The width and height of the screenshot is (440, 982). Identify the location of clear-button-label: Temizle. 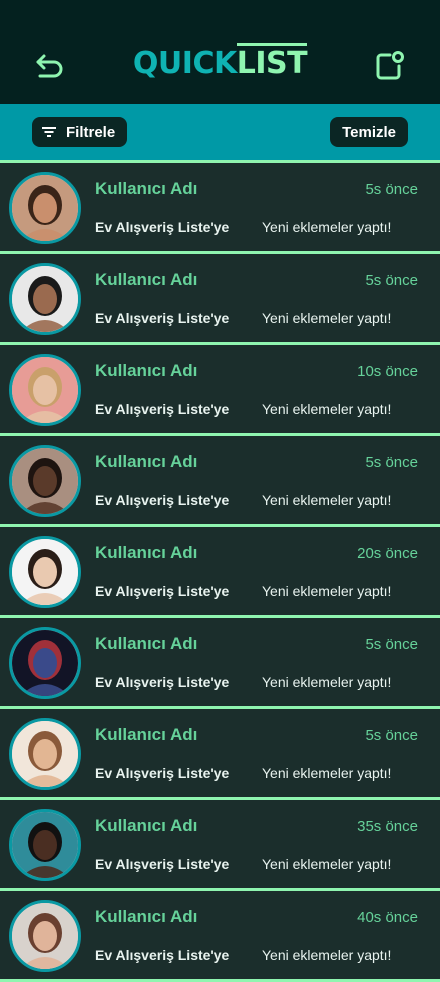
(369, 132).